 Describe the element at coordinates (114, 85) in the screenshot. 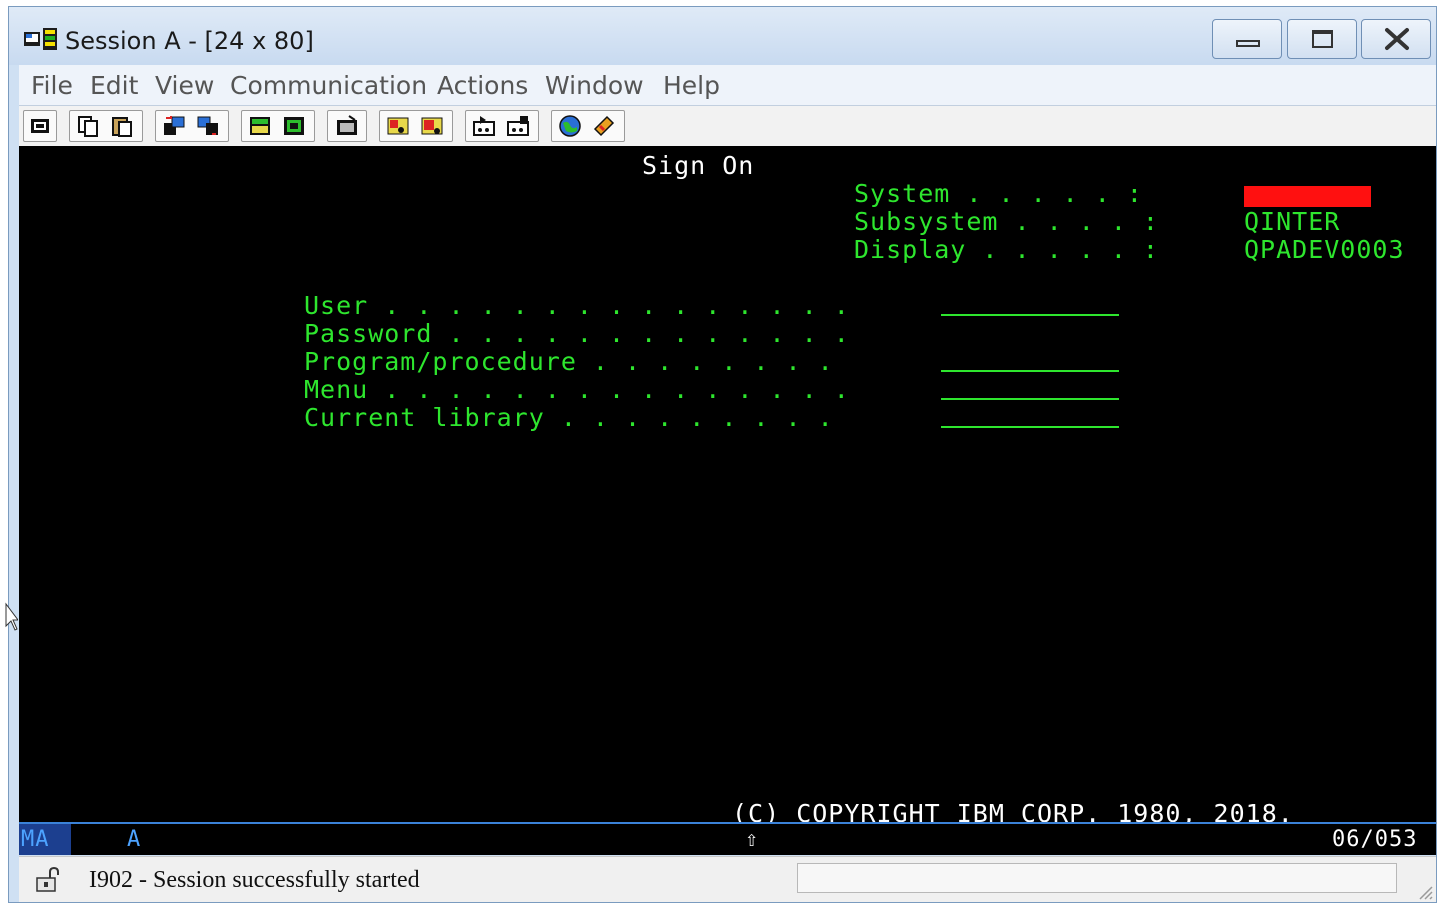

I see `menu-edit: Edit` at that location.